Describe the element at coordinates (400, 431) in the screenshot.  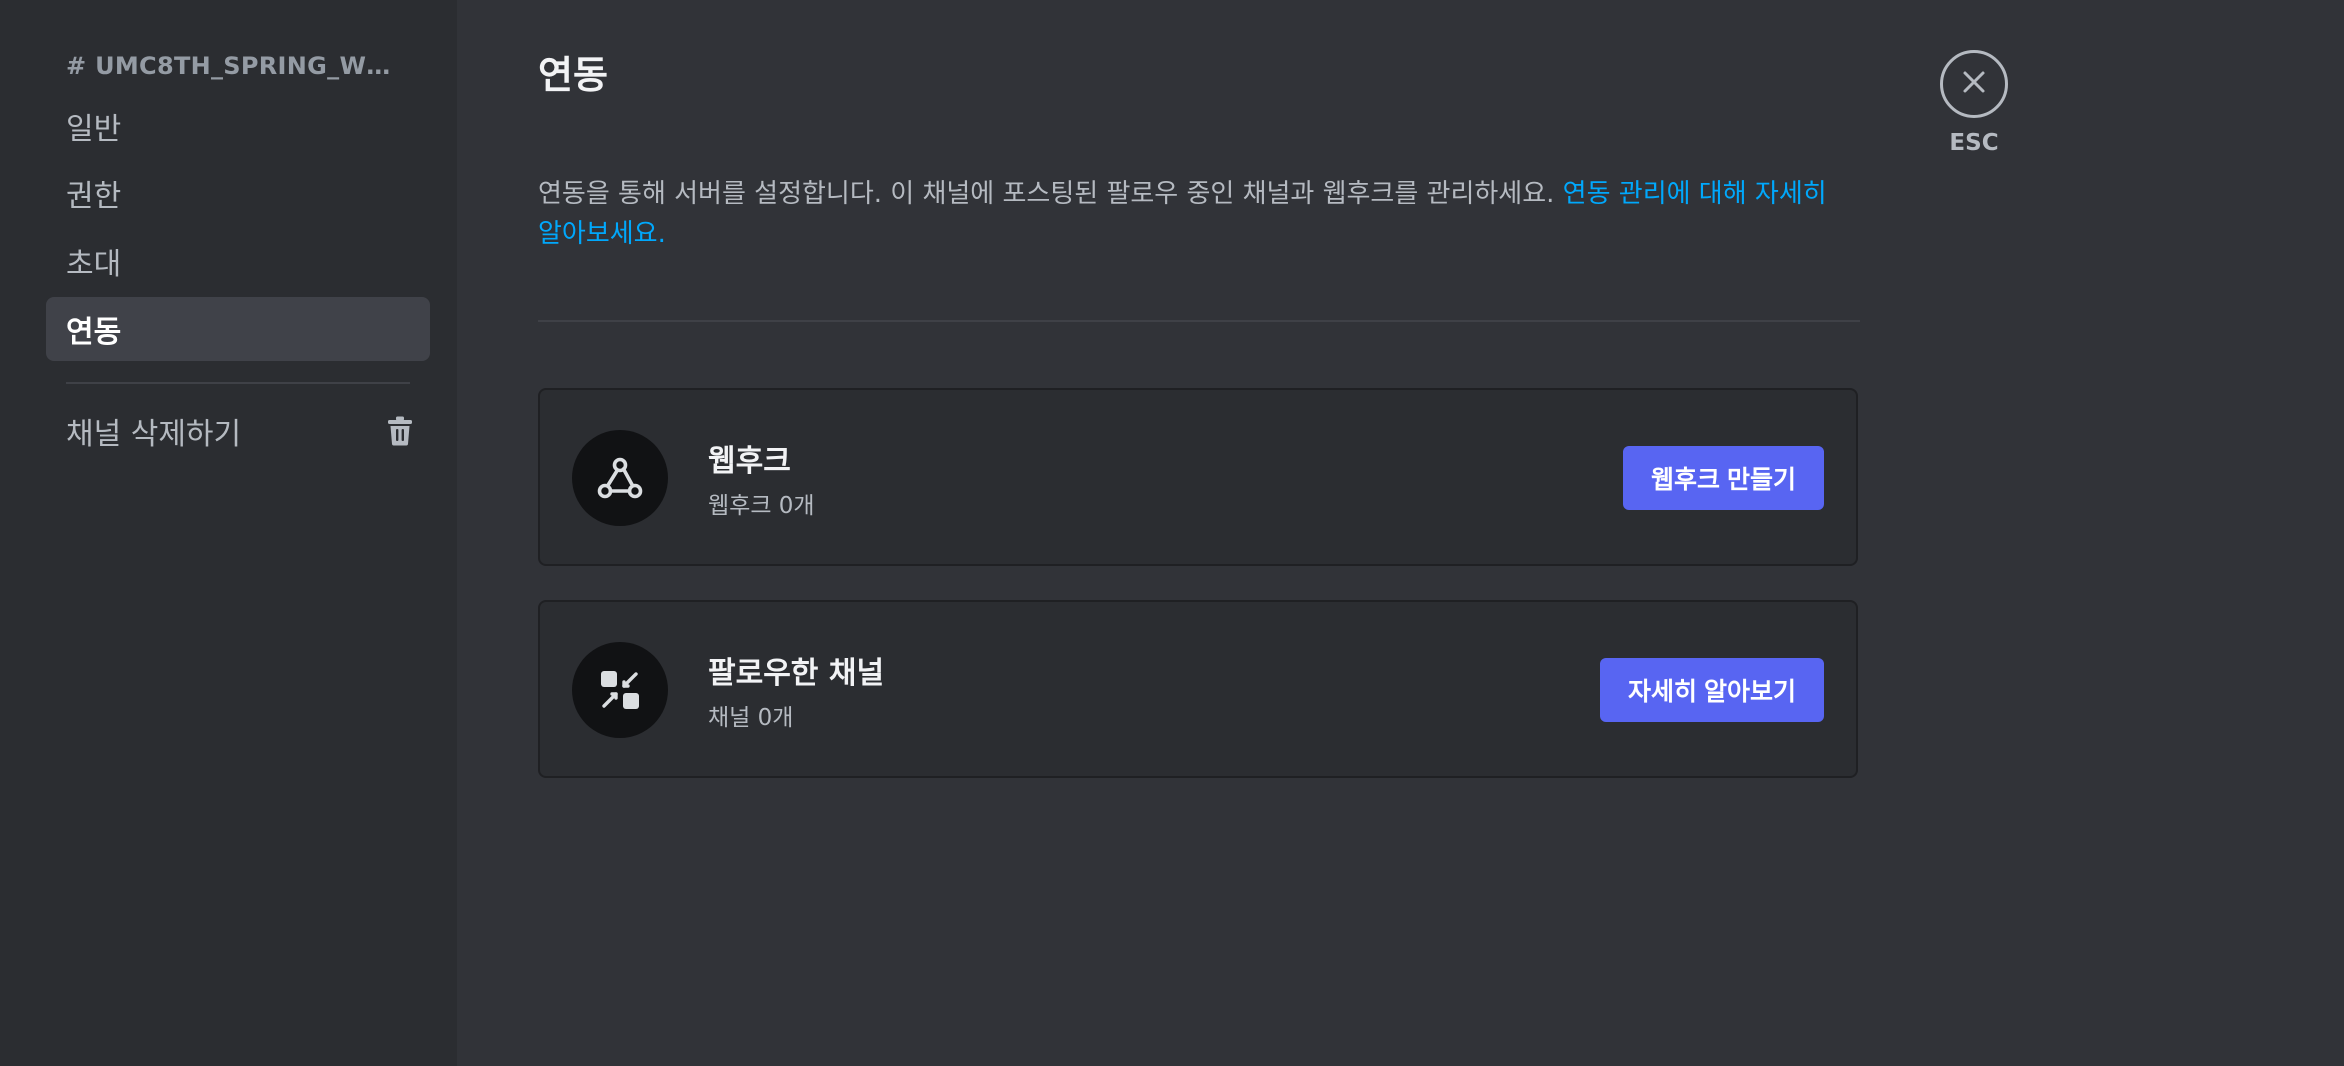
I see `trash-icon` at that location.